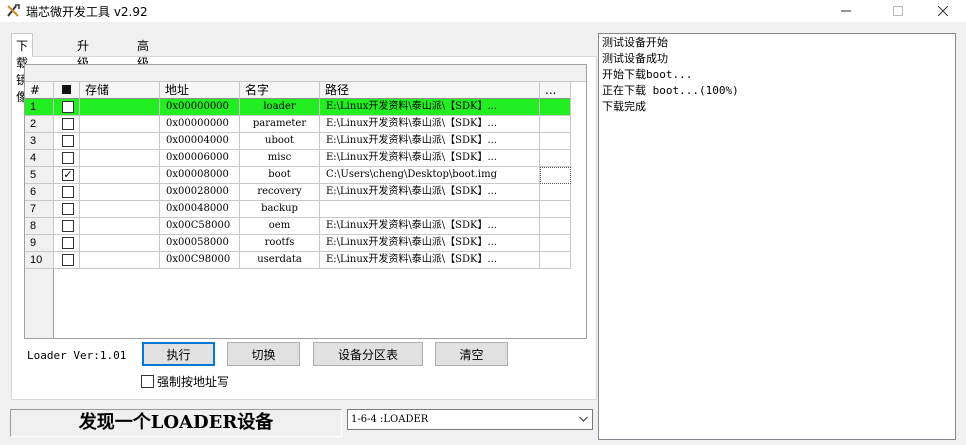  What do you see at coordinates (263, 354) in the screenshot?
I see `switch-button: 切换` at bounding box center [263, 354].